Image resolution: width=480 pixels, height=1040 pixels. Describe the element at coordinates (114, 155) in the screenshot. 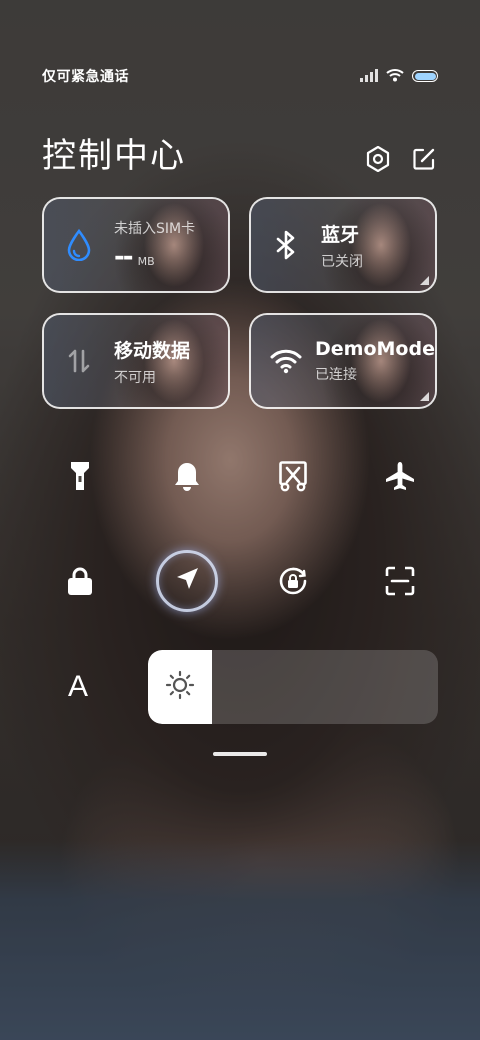

I see `page-title: 控制中心` at that location.